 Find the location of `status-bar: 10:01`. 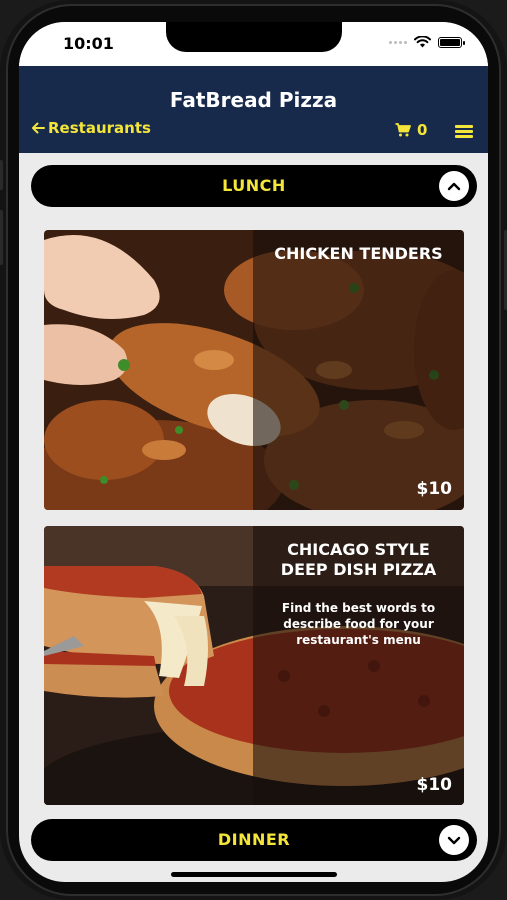

status-bar: 10:01 is located at coordinates (253, 44).